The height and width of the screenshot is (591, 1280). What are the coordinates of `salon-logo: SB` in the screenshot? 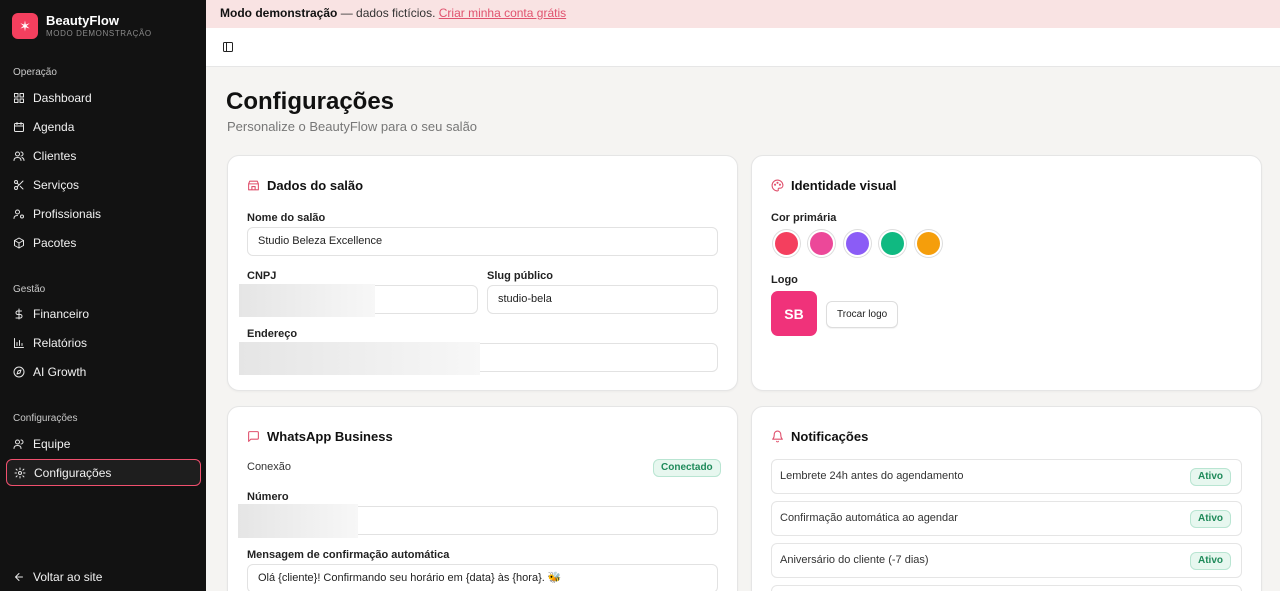 It's located at (794, 313).